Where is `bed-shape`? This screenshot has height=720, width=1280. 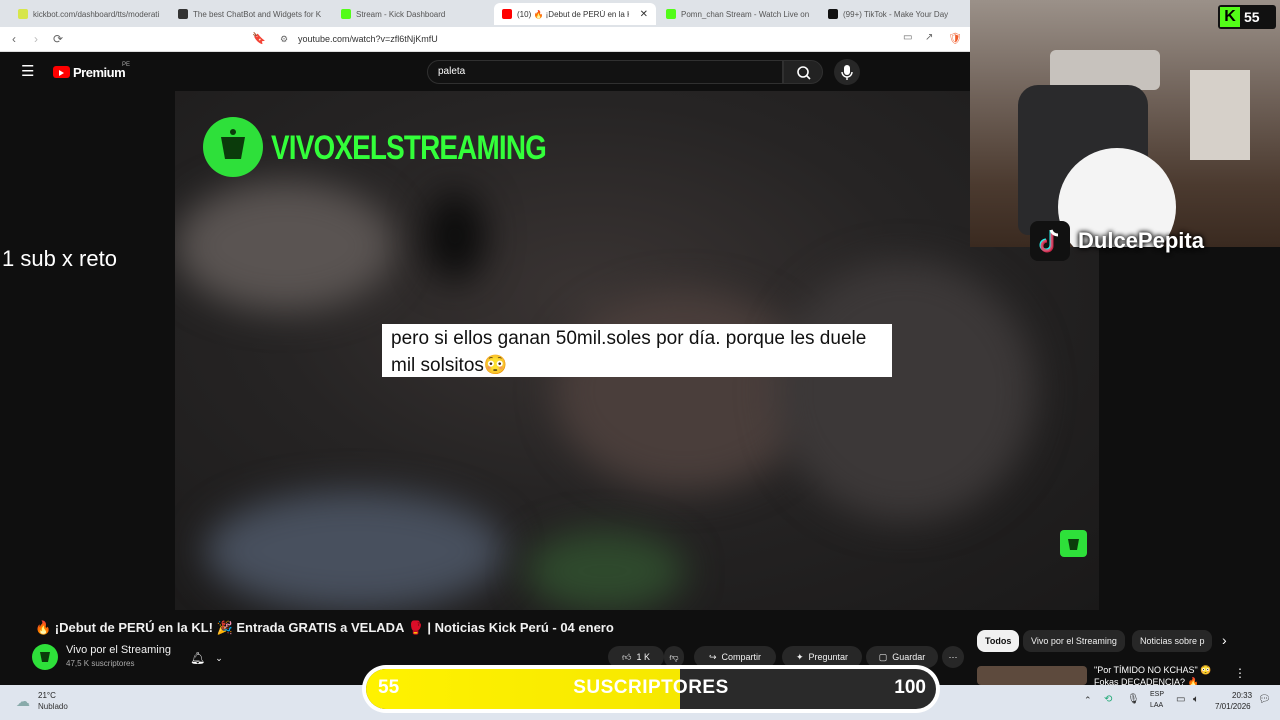 bed-shape is located at coordinates (1105, 70).